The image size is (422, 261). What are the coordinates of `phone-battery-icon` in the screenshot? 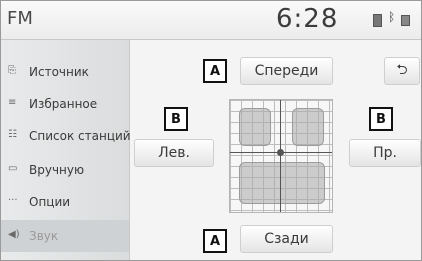 It's located at (377, 20).